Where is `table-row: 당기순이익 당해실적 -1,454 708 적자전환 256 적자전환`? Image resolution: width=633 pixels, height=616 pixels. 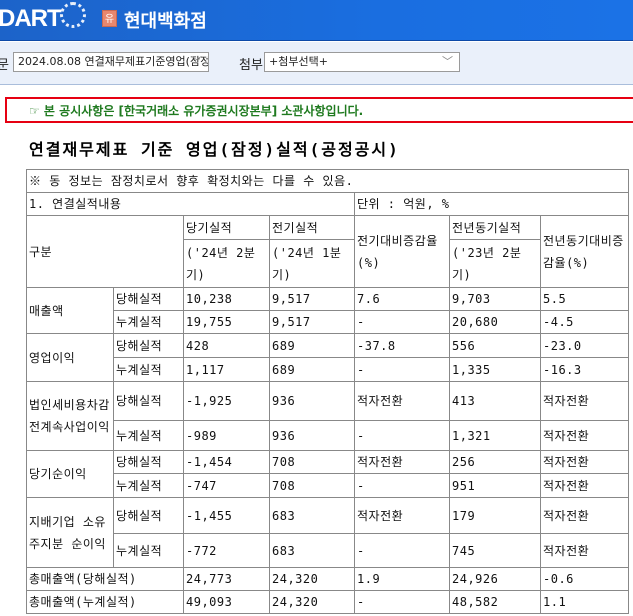
table-row: 당기순이익 당해실적 -1,454 708 적자전환 256 적자전환 is located at coordinates (327, 474).